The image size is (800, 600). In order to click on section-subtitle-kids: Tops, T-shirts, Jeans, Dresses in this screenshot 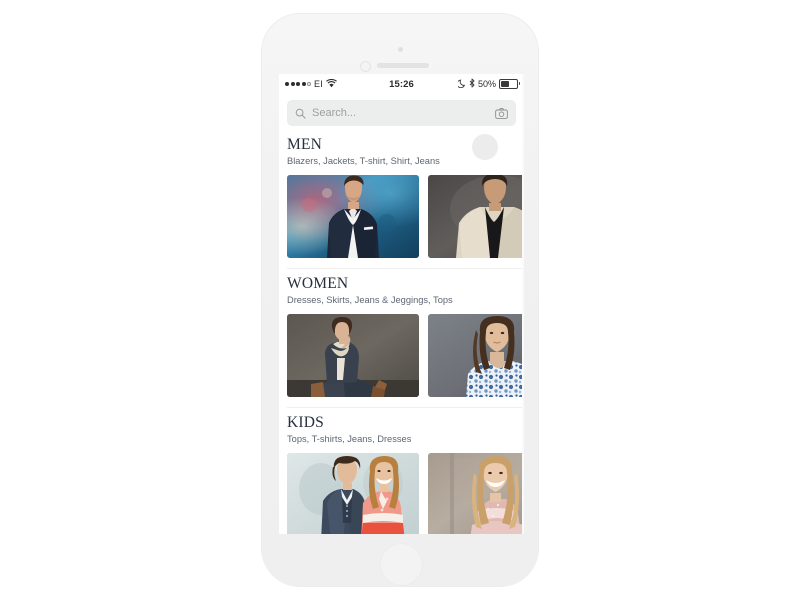, I will do `click(349, 438)`.